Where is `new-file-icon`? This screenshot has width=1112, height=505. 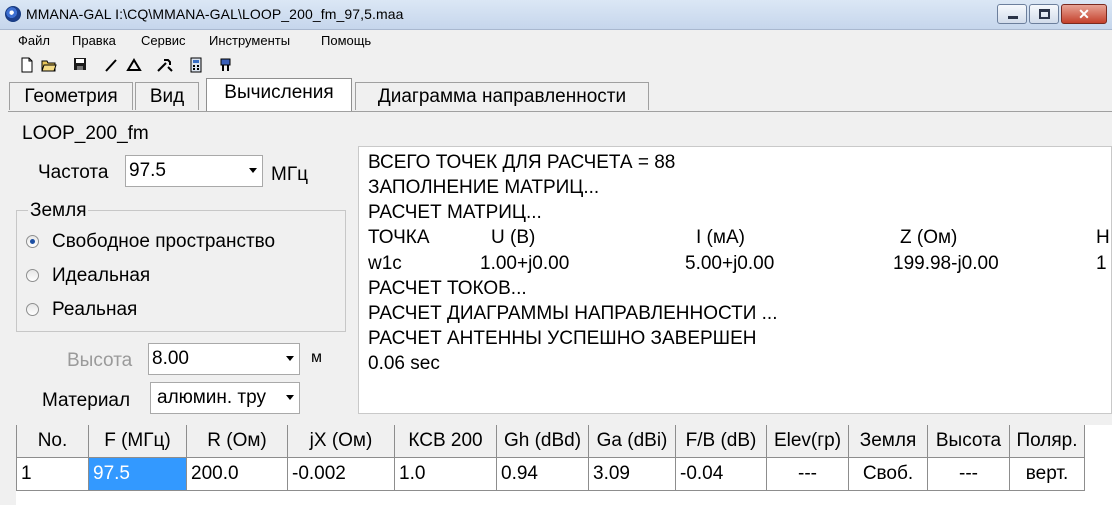
new-file-icon is located at coordinates (27, 65).